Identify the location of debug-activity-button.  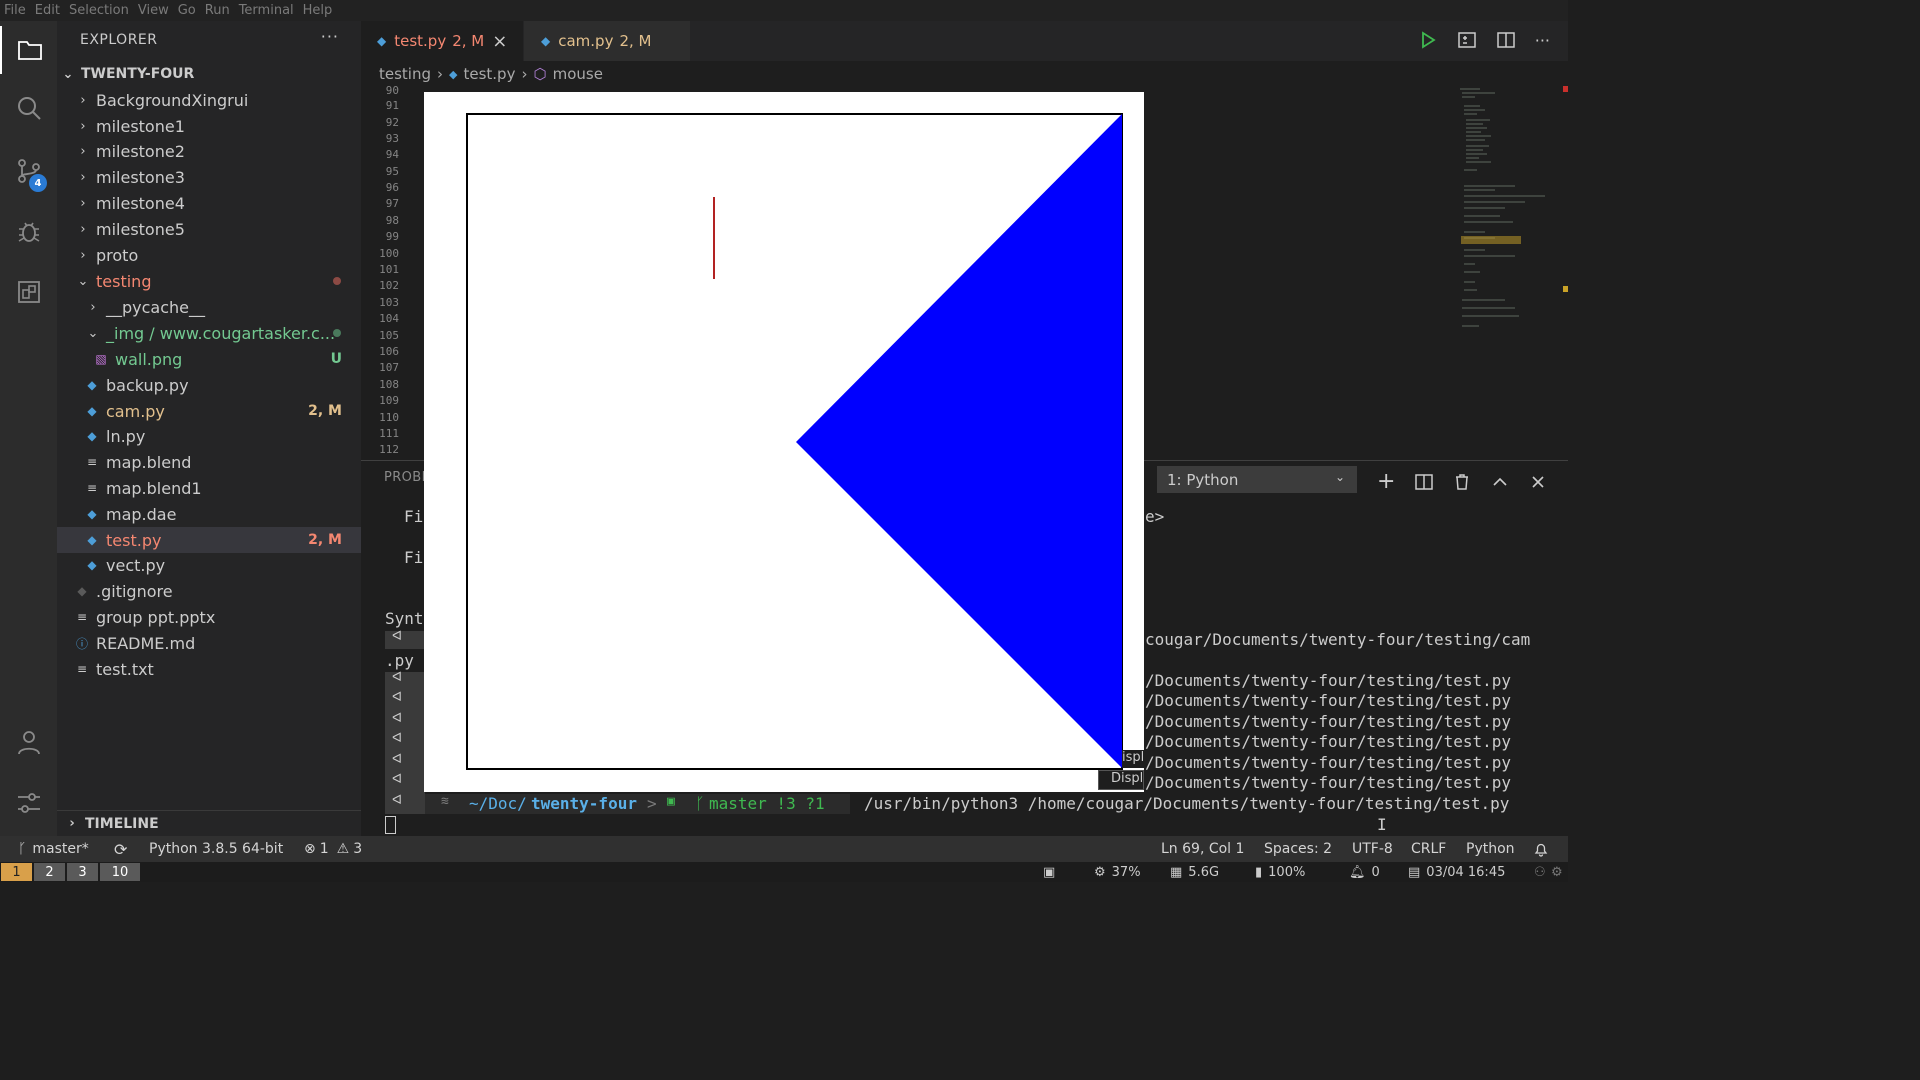
(28, 231).